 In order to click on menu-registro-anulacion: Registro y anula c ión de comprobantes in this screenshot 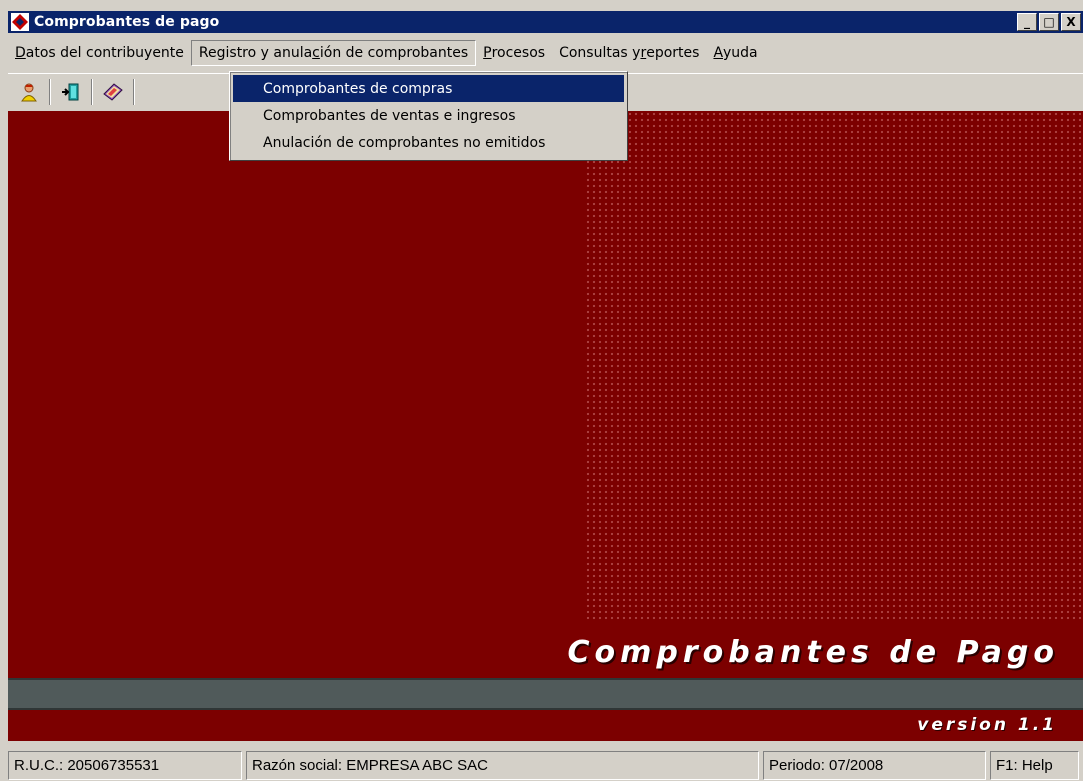, I will do `click(333, 52)`.